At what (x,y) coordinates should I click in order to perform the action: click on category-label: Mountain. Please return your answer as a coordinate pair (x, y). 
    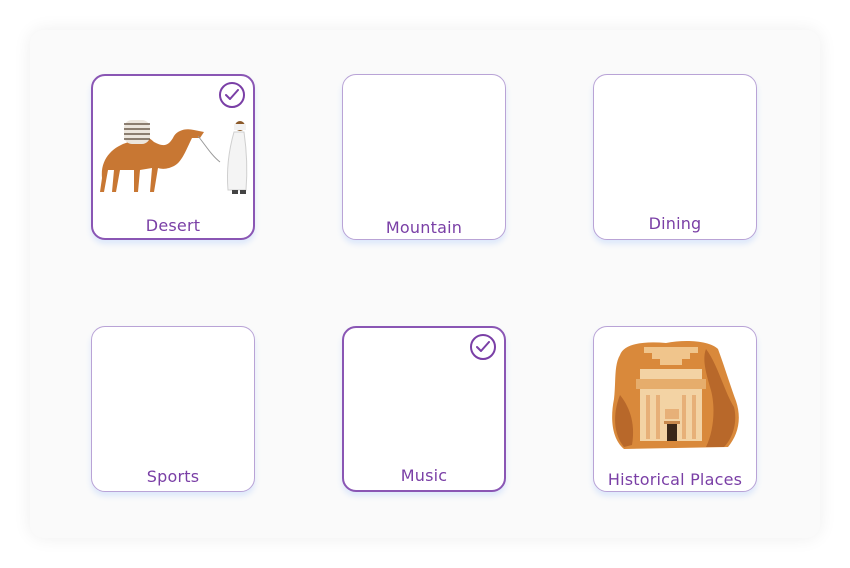
    Looking at the image, I should click on (424, 227).